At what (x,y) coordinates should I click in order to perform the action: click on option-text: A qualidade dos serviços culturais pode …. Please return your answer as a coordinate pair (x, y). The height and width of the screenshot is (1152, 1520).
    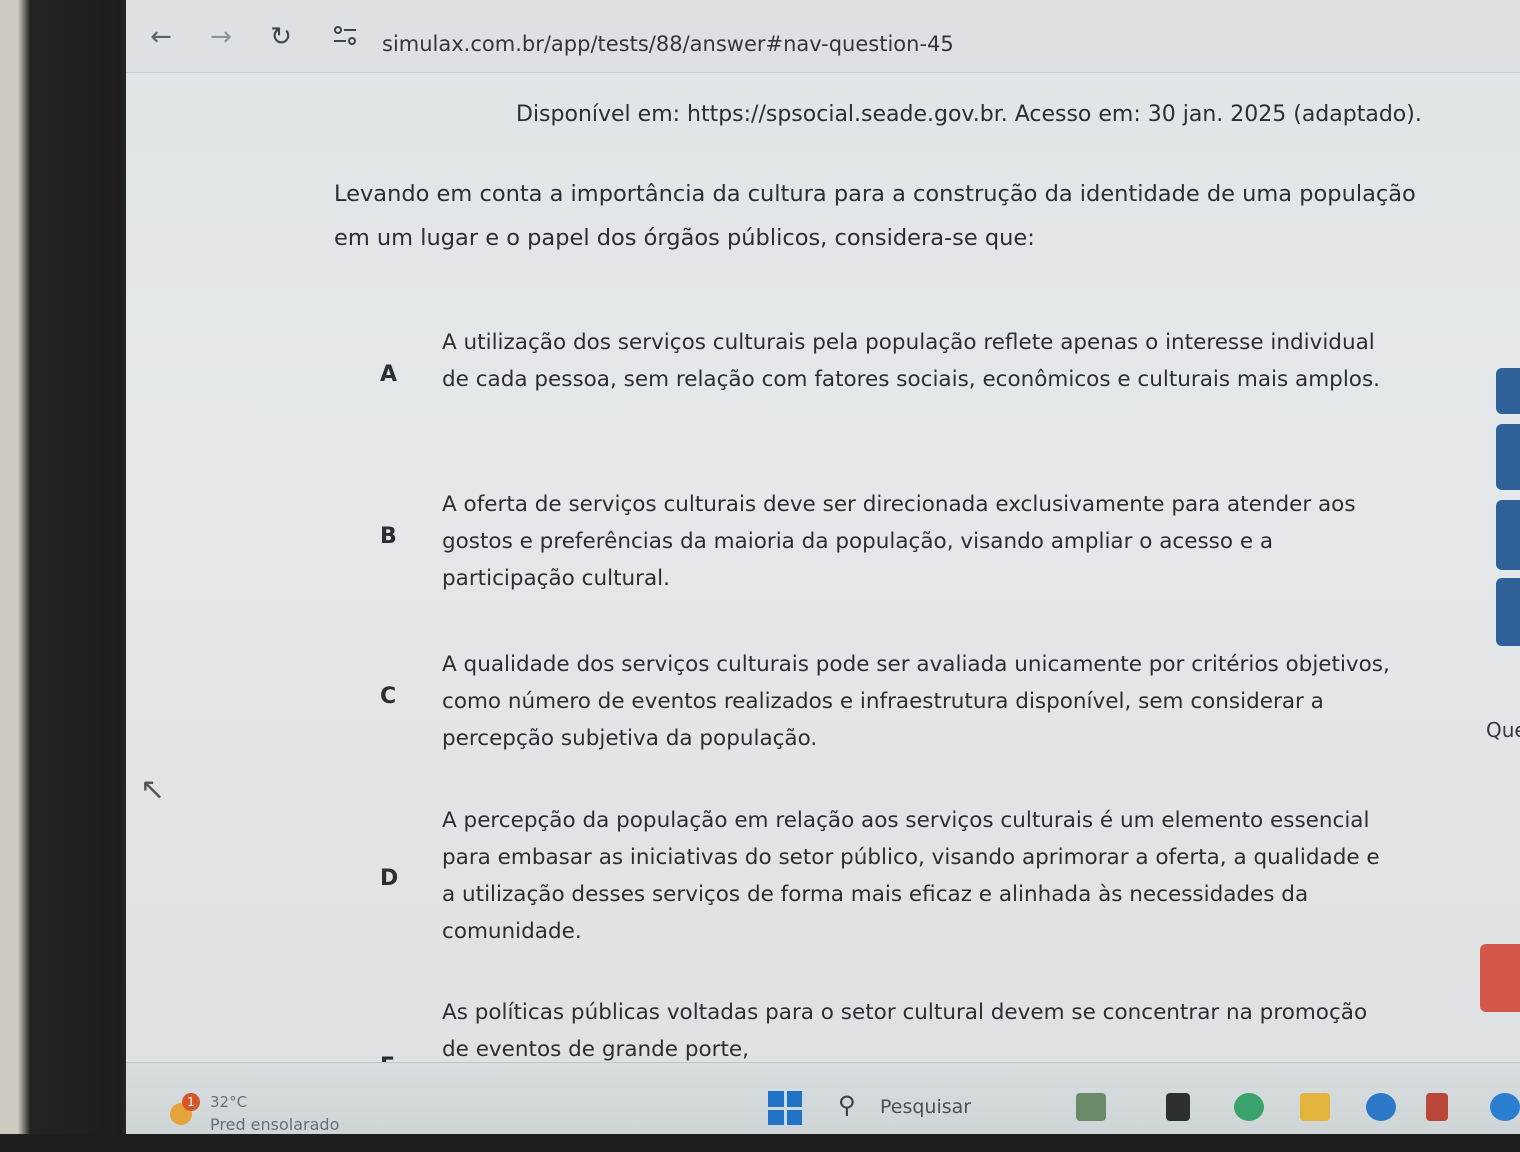
    Looking at the image, I should click on (916, 701).